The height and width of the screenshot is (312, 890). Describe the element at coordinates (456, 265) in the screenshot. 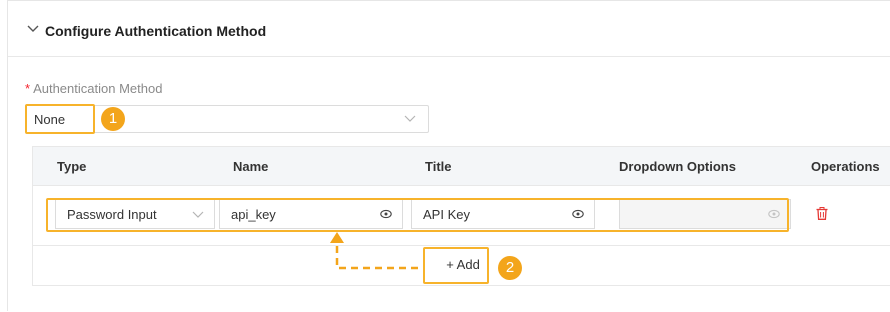

I see `add-button-highlight` at that location.